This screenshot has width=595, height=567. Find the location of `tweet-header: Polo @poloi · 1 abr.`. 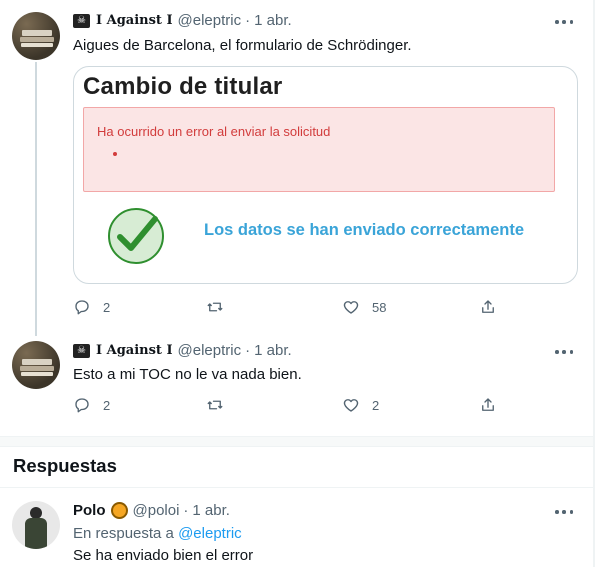

tweet-header: Polo @poloi · 1 abr. is located at coordinates (151, 510).